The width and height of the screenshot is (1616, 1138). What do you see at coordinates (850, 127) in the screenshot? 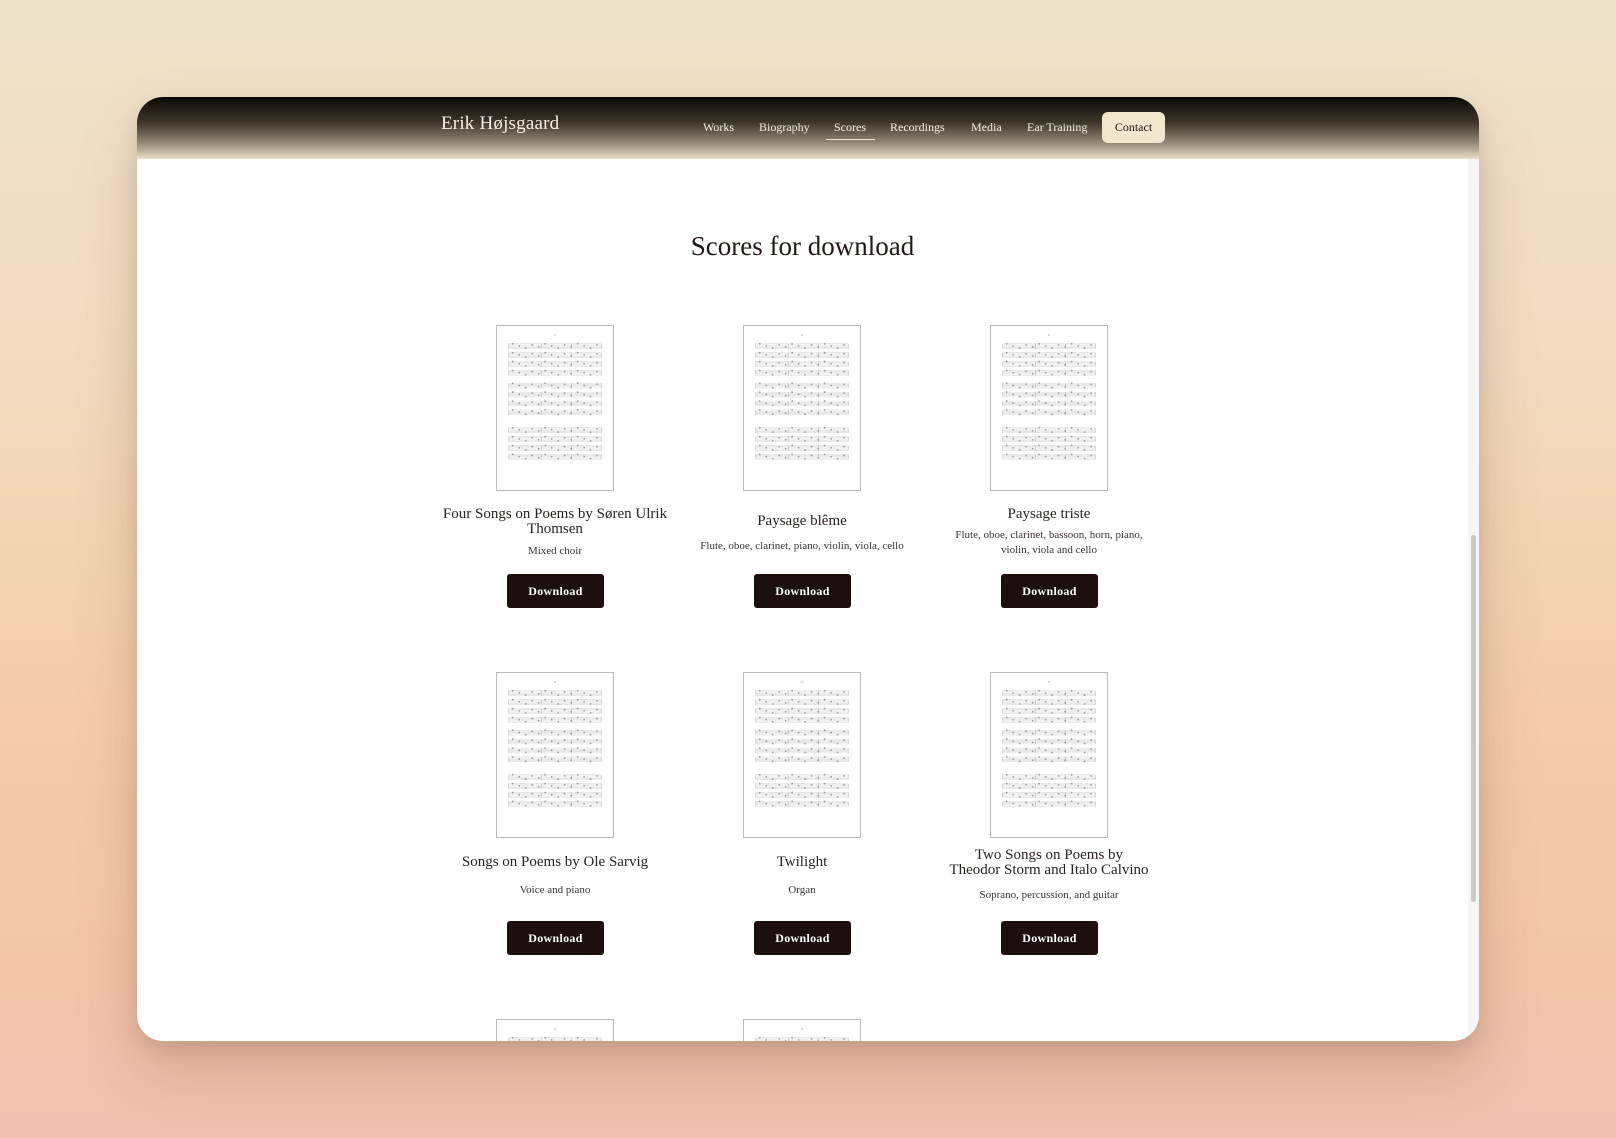
I see `nav-item-scores: Scores` at bounding box center [850, 127].